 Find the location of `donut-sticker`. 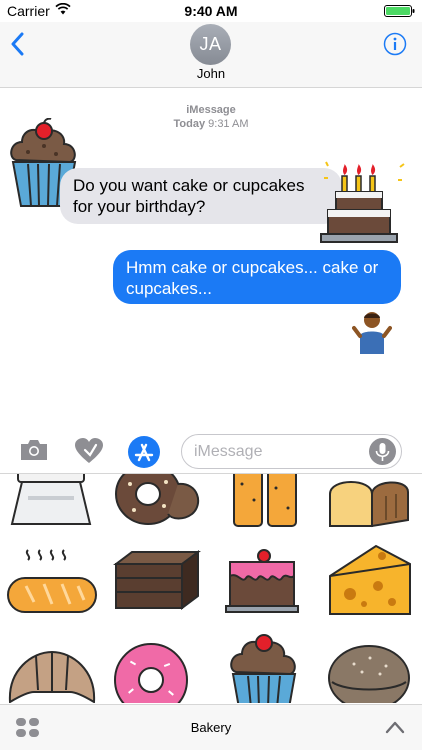

donut-sticker is located at coordinates (151, 672).